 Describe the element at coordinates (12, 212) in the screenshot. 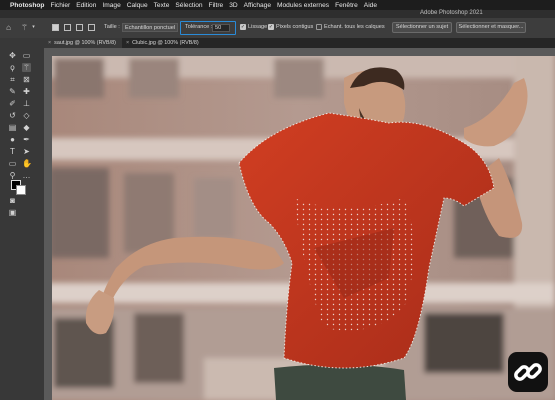

I see `screen-mode-icon: ▣` at that location.